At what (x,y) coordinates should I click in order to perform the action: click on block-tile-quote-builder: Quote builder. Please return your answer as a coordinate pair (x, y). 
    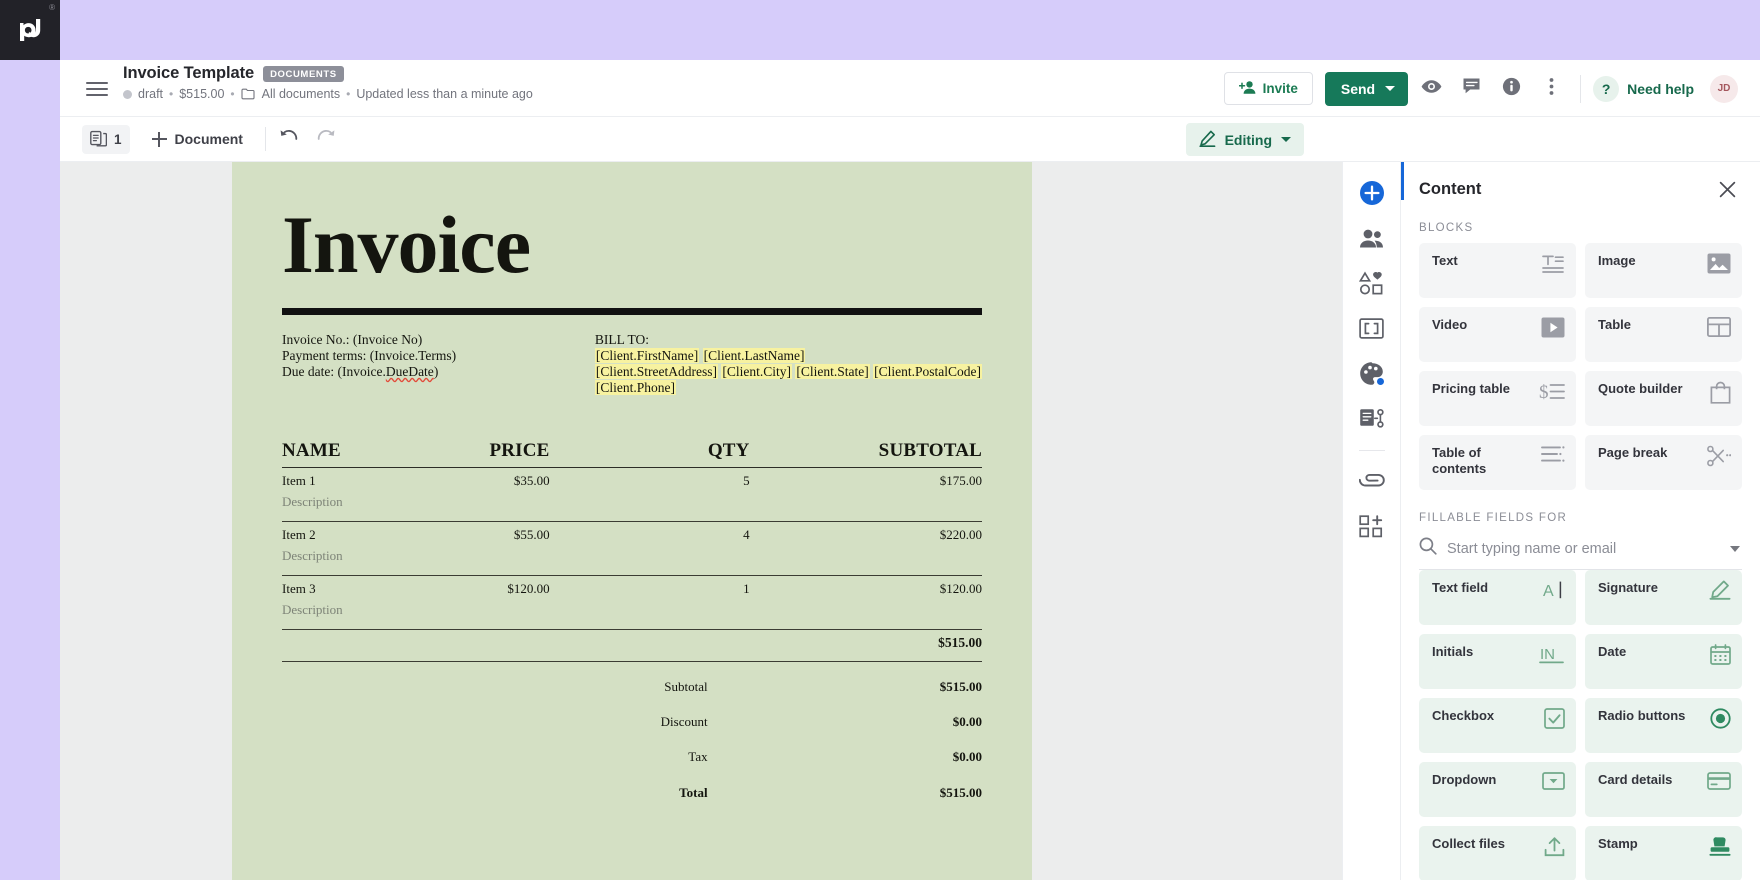
    Looking at the image, I should click on (1663, 398).